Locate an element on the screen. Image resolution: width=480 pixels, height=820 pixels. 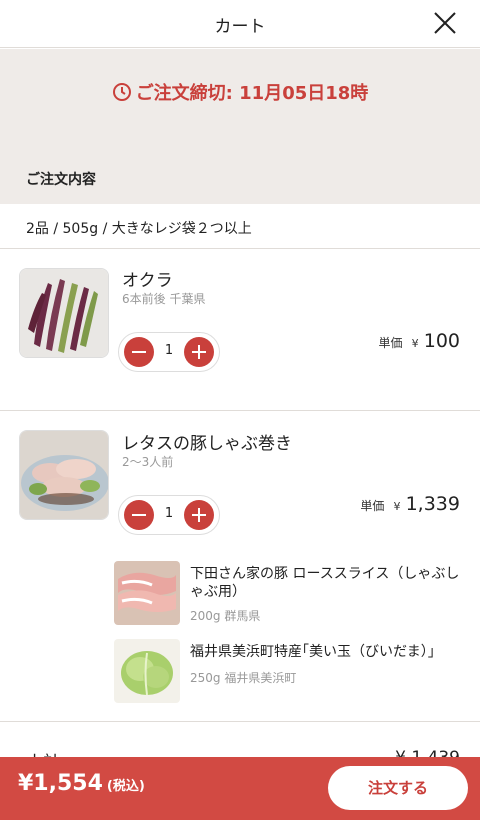
item-name: レタスの豚しゃぶ巻き is located at coordinates (207, 444).